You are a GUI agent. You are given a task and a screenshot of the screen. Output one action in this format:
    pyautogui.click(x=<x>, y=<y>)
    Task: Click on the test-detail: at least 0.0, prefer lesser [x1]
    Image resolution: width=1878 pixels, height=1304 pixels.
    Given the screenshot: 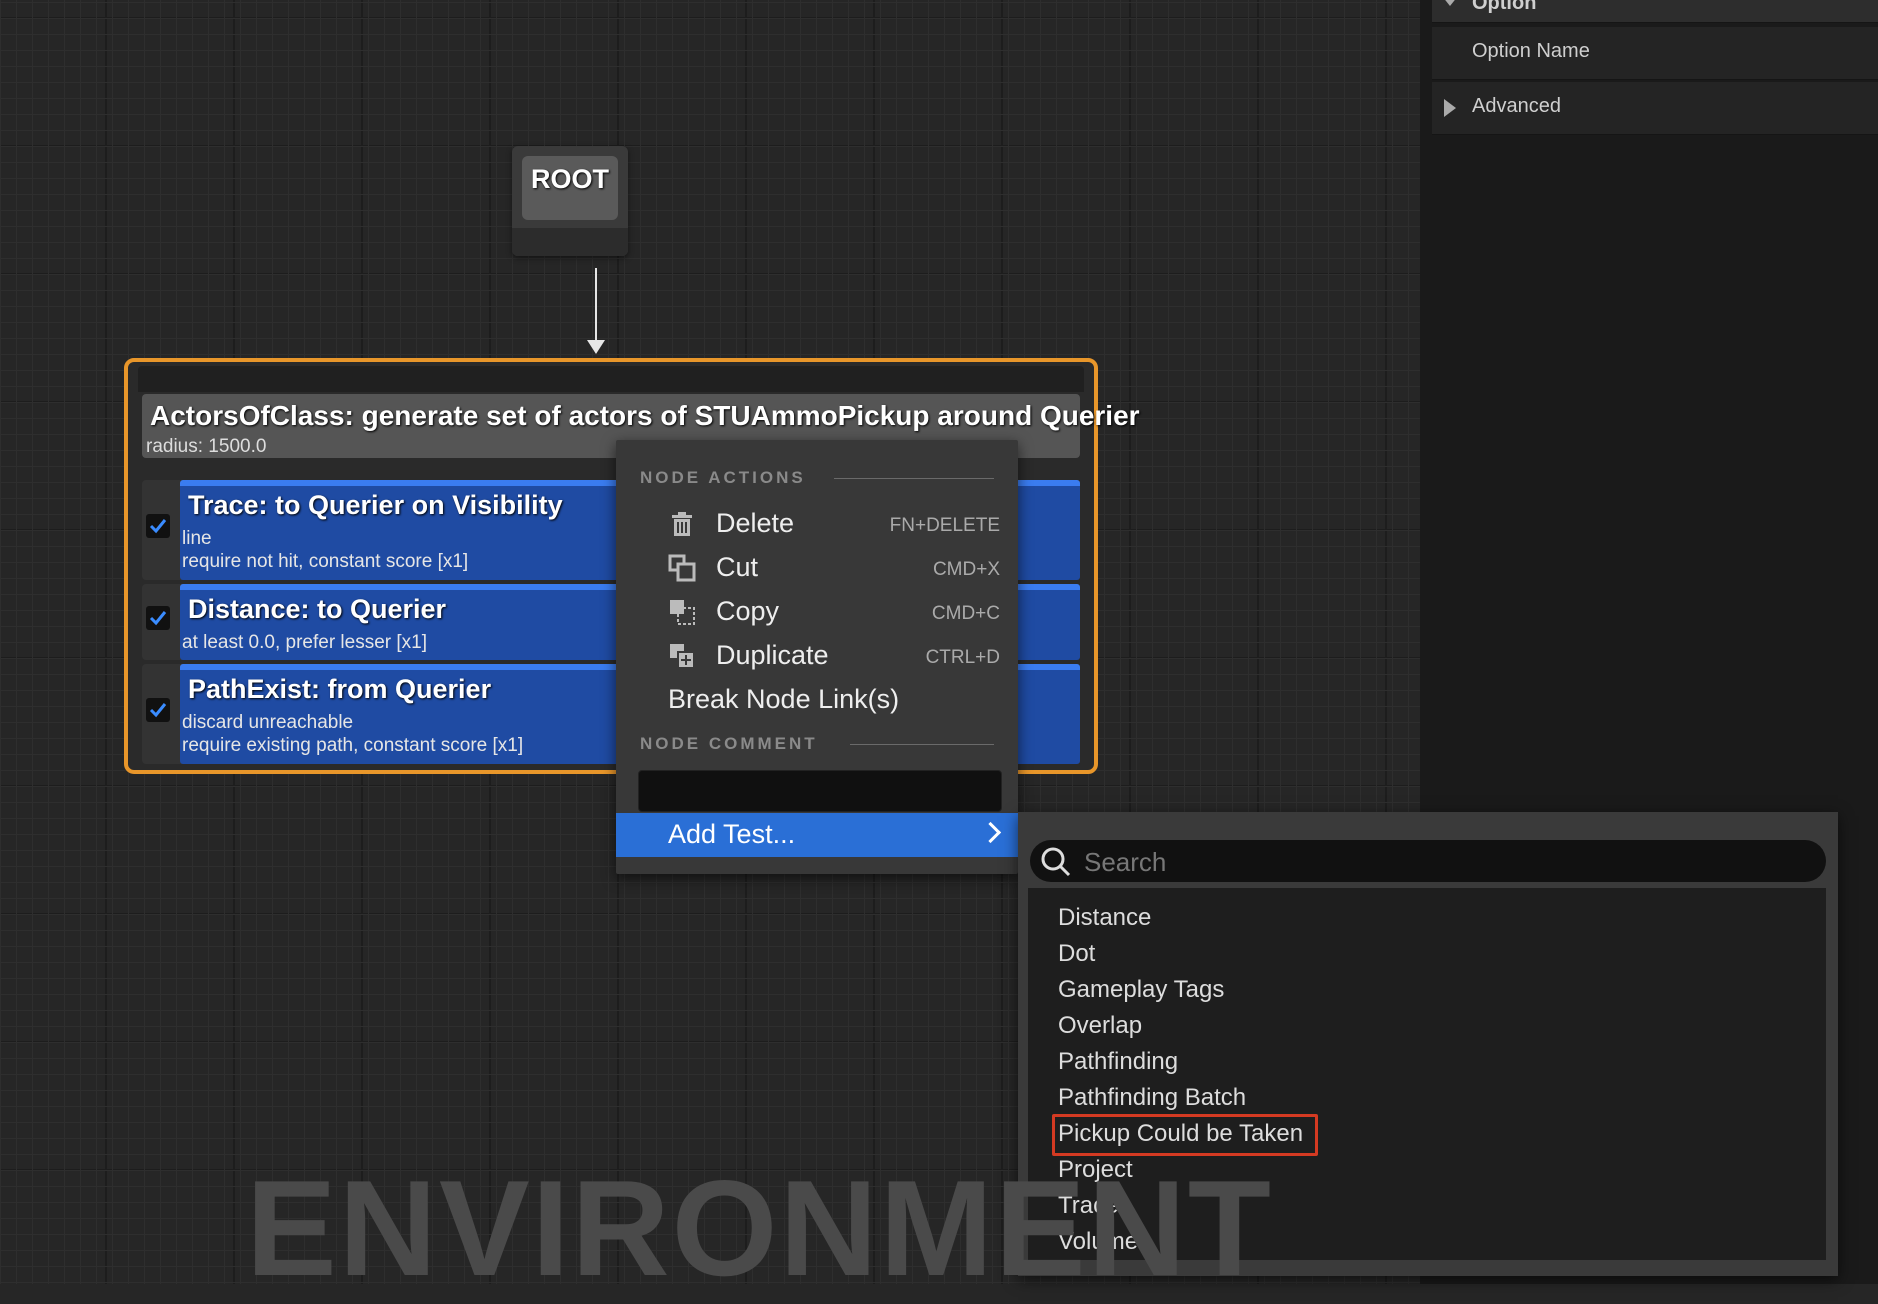 What is the action you would take?
    pyautogui.click(x=305, y=642)
    